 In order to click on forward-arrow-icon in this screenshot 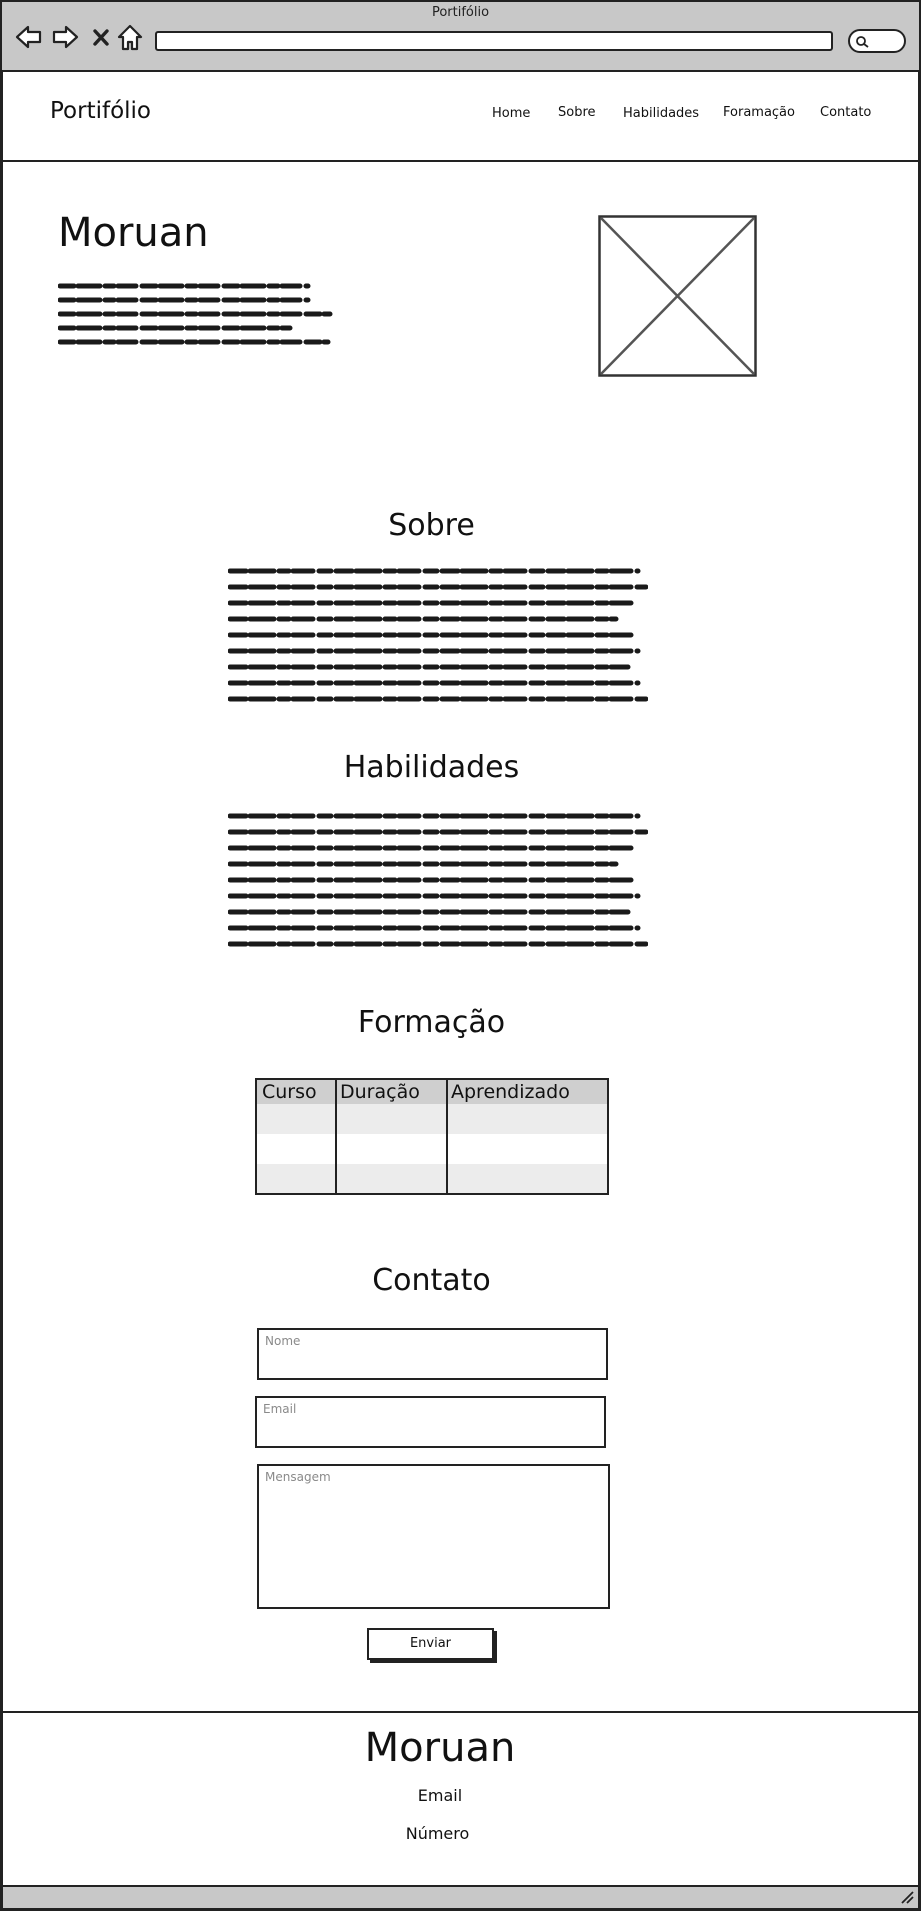, I will do `click(66, 37)`.